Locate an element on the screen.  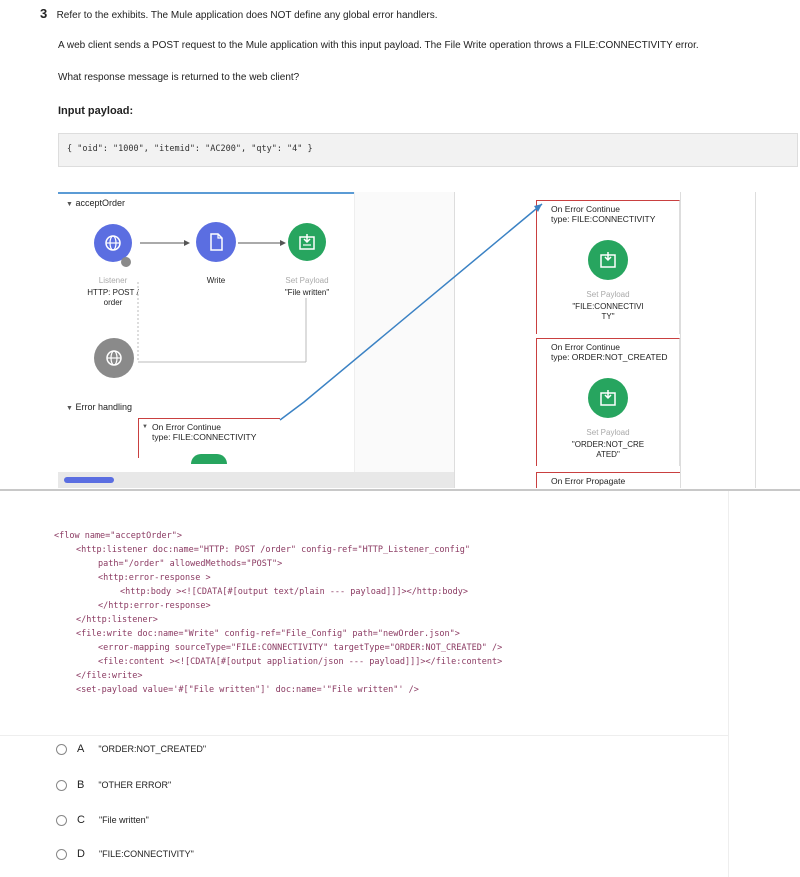
code-line-7: </http:listener> is located at coordinates (117, 620).